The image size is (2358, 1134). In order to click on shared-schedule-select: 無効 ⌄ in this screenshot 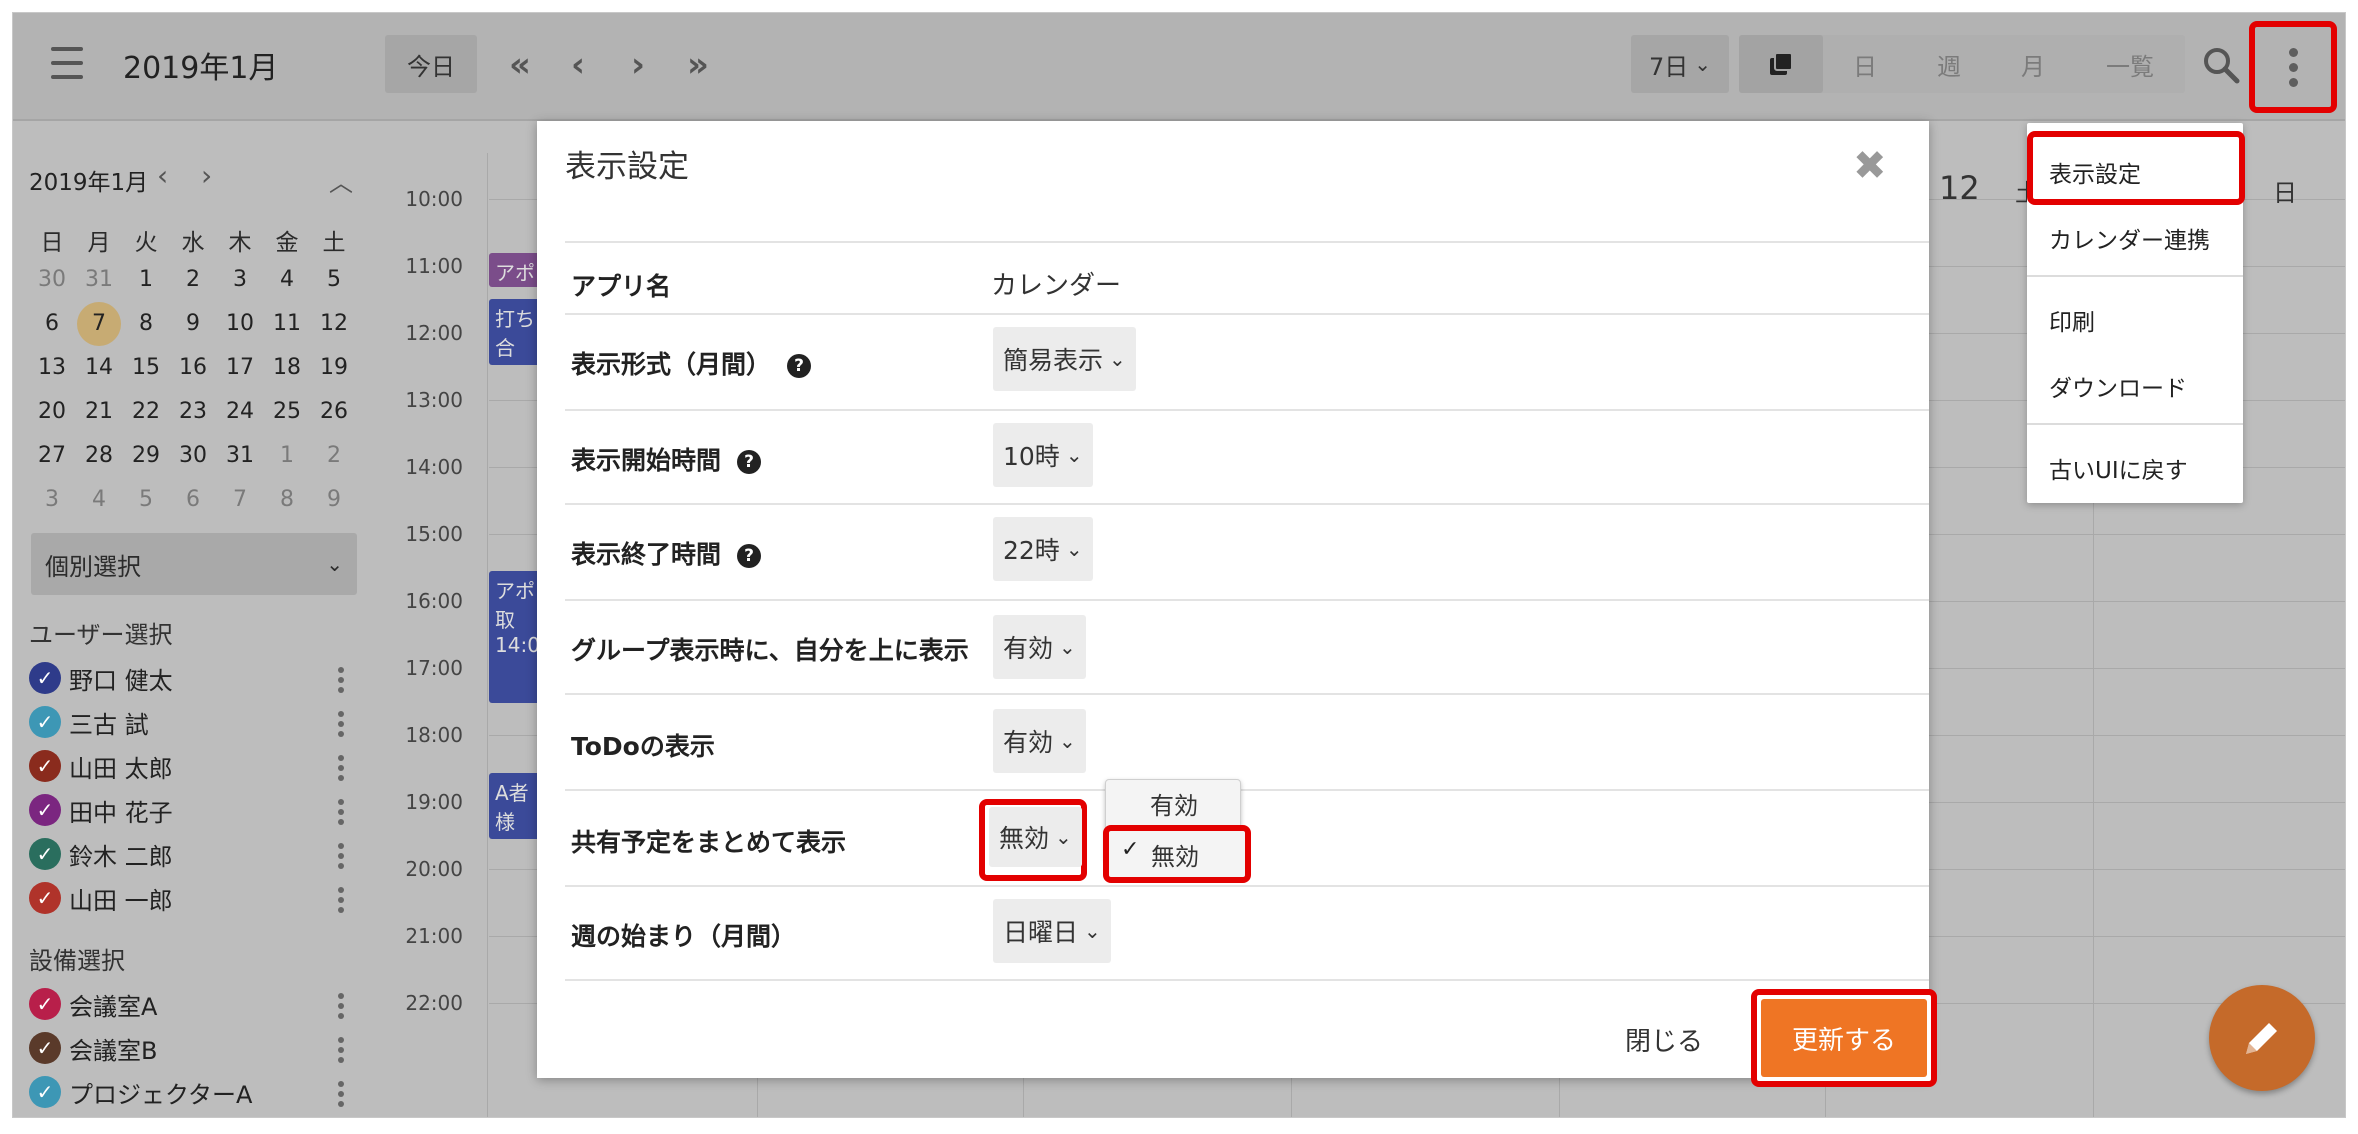, I will do `click(1035, 837)`.